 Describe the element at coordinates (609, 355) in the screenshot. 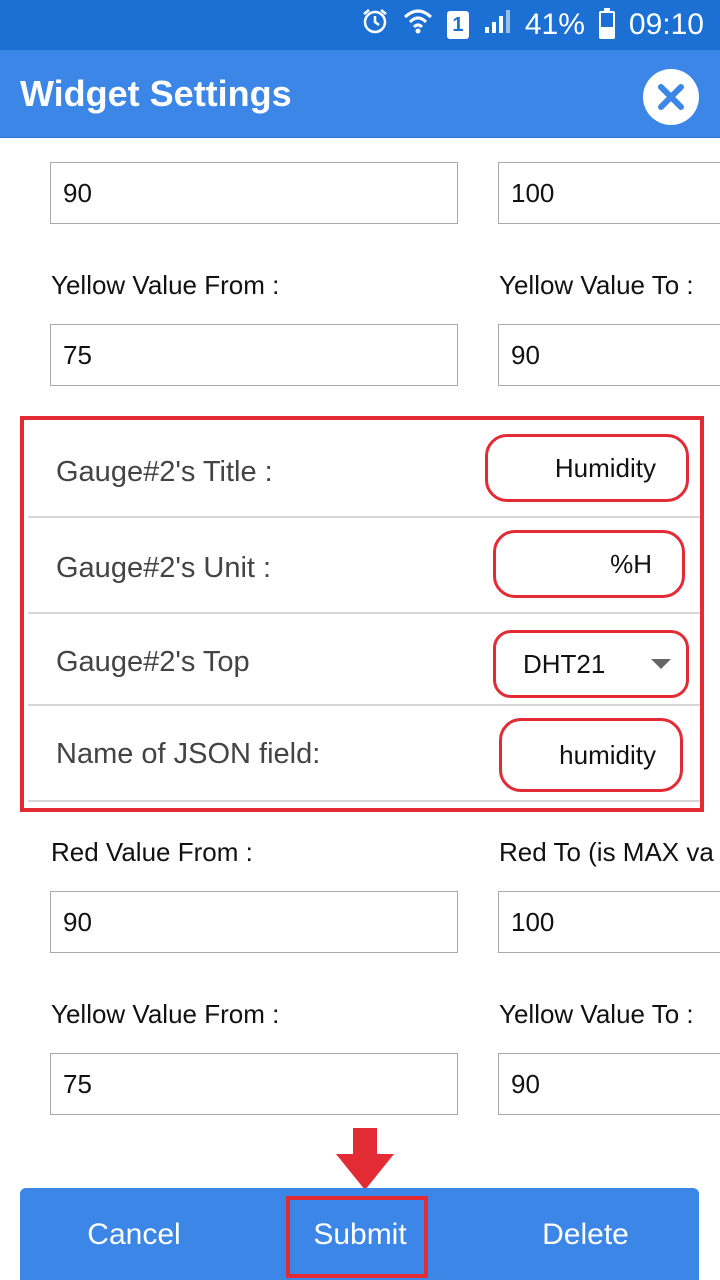

I see `yellow-to-field: 90` at that location.